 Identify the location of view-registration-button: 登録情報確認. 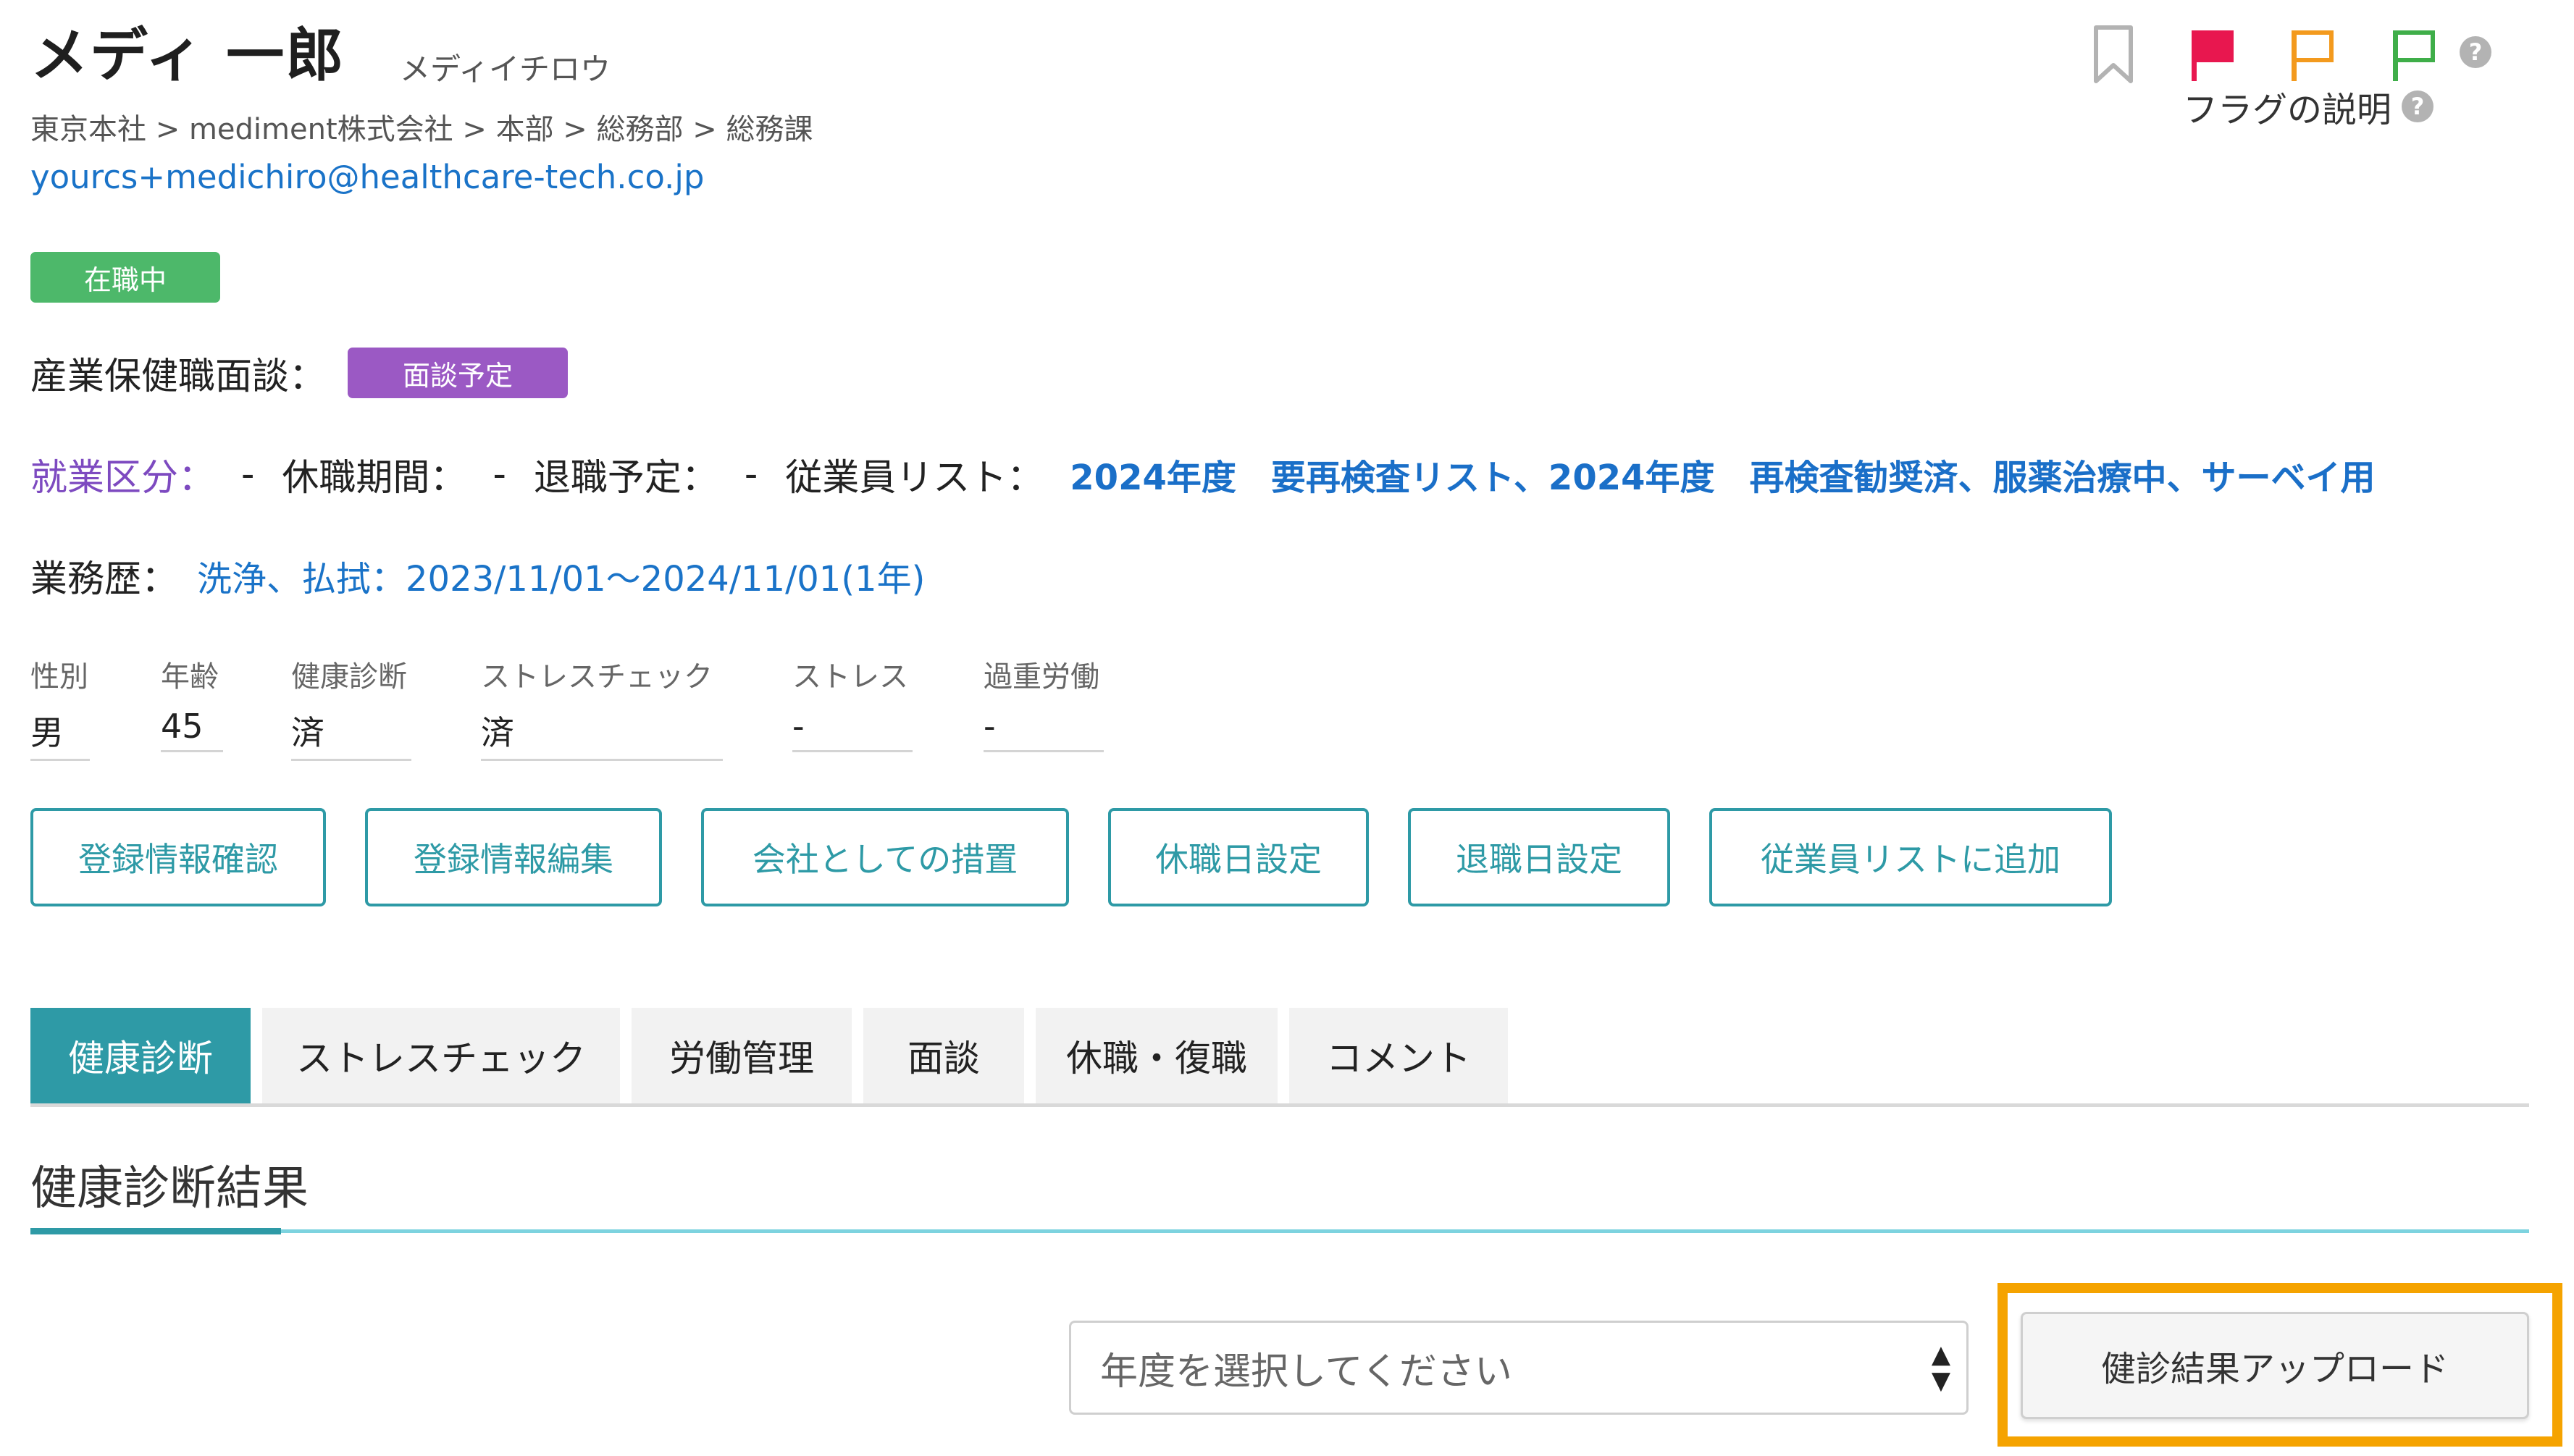
(178, 857).